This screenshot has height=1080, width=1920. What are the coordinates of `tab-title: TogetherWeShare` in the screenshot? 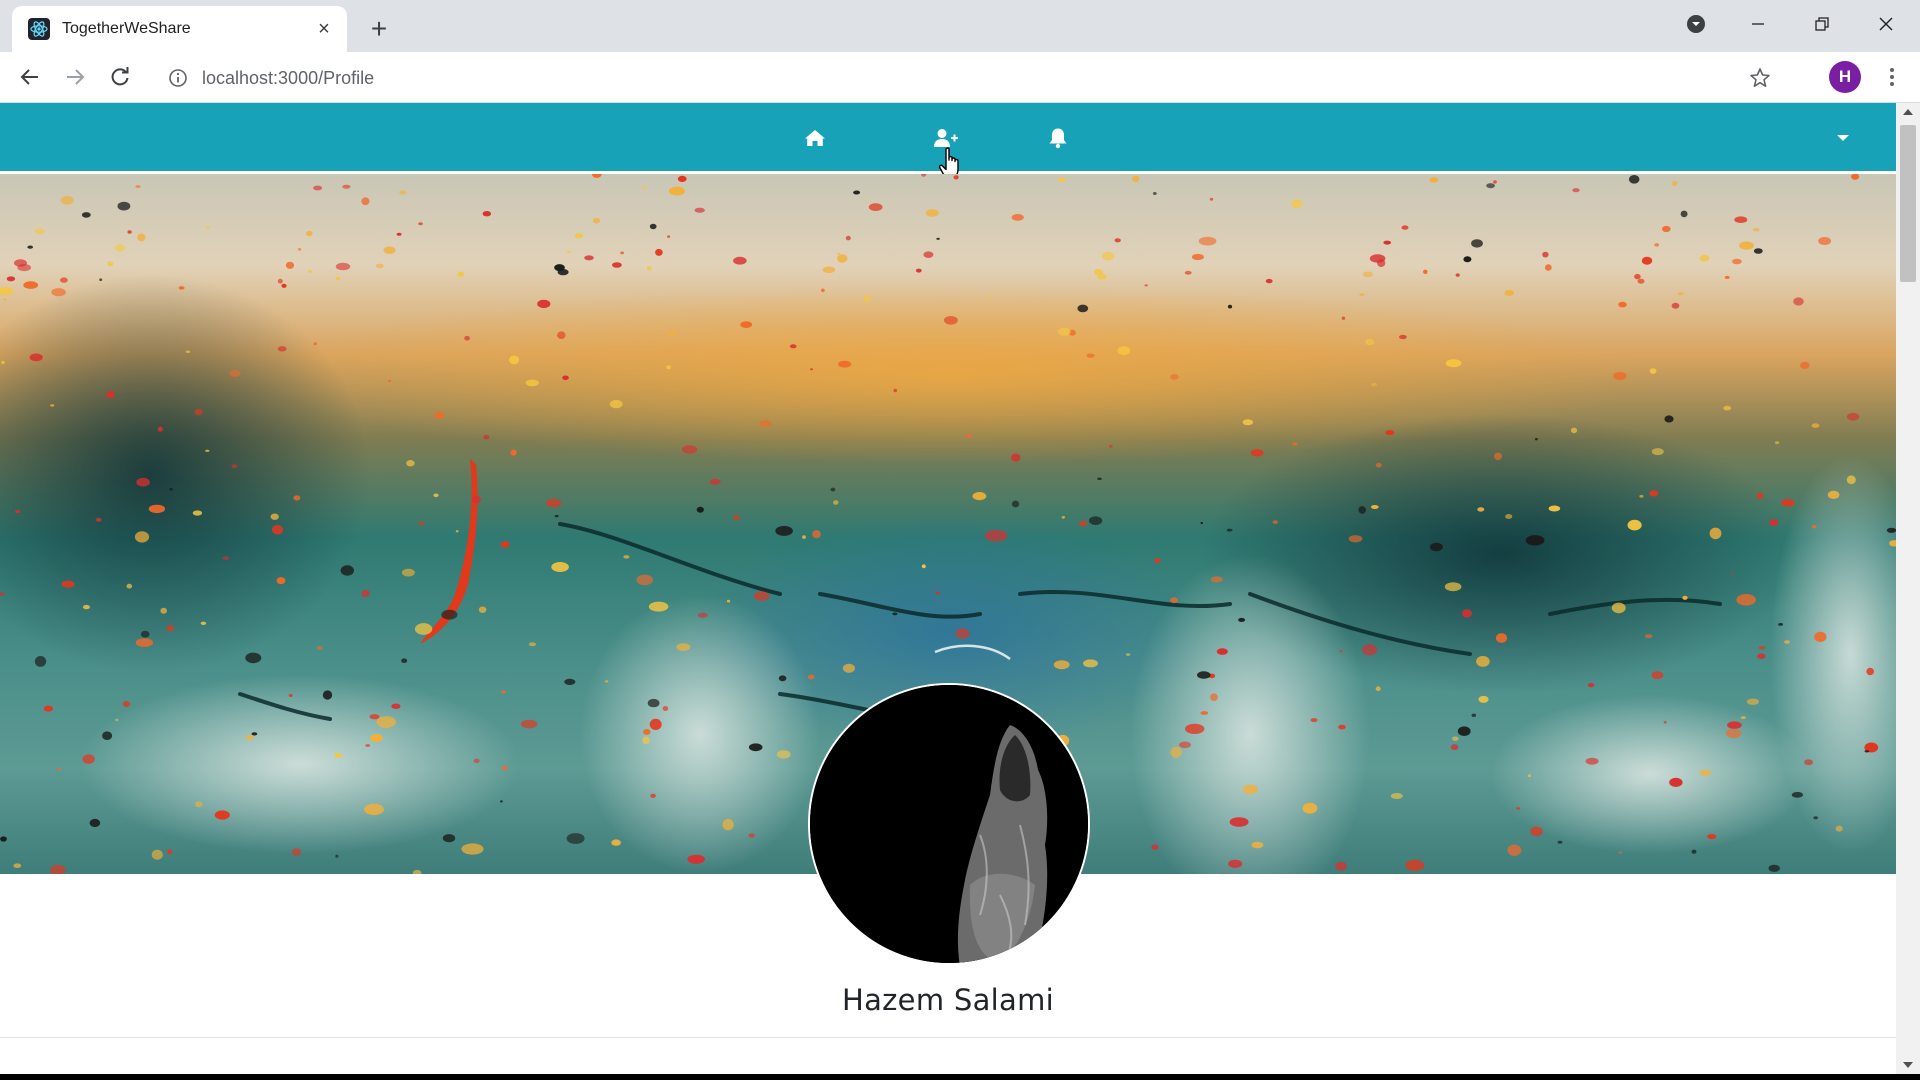 It's located at (126, 28).